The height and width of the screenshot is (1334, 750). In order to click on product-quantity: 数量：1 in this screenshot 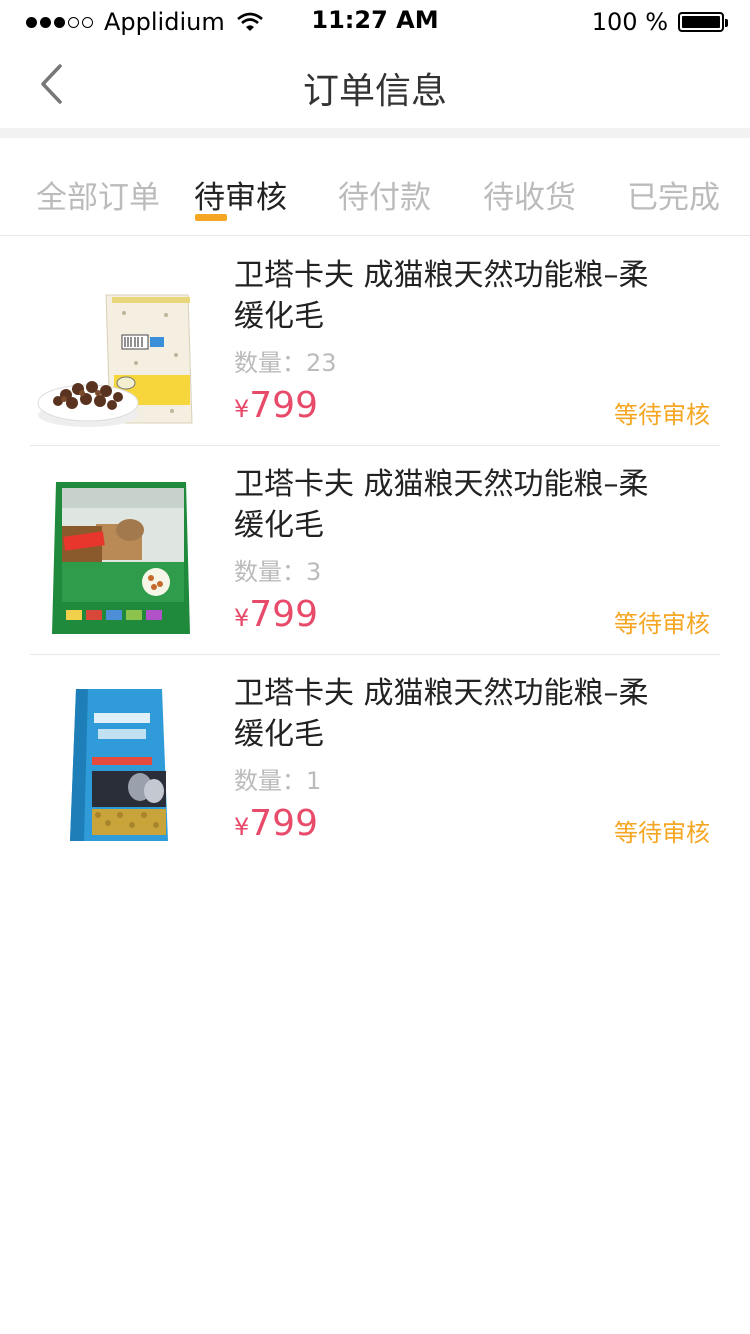, I will do `click(278, 781)`.